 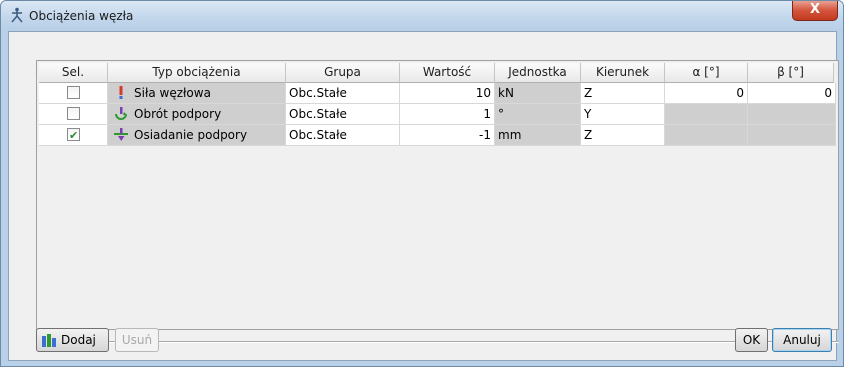 I want to click on type-cell: Osiadanie podpory, so click(x=197, y=135).